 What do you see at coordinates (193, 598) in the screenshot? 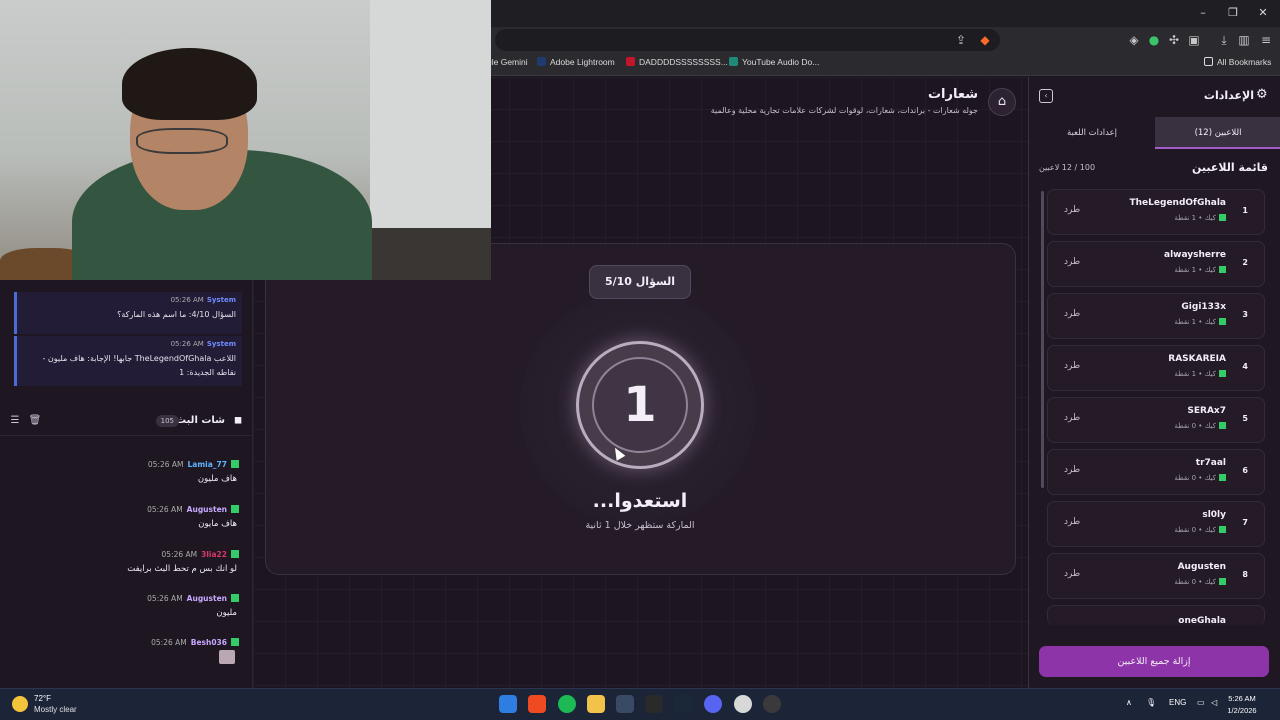
I see `chat-message-header: 05:26 AM Augusten` at bounding box center [193, 598].